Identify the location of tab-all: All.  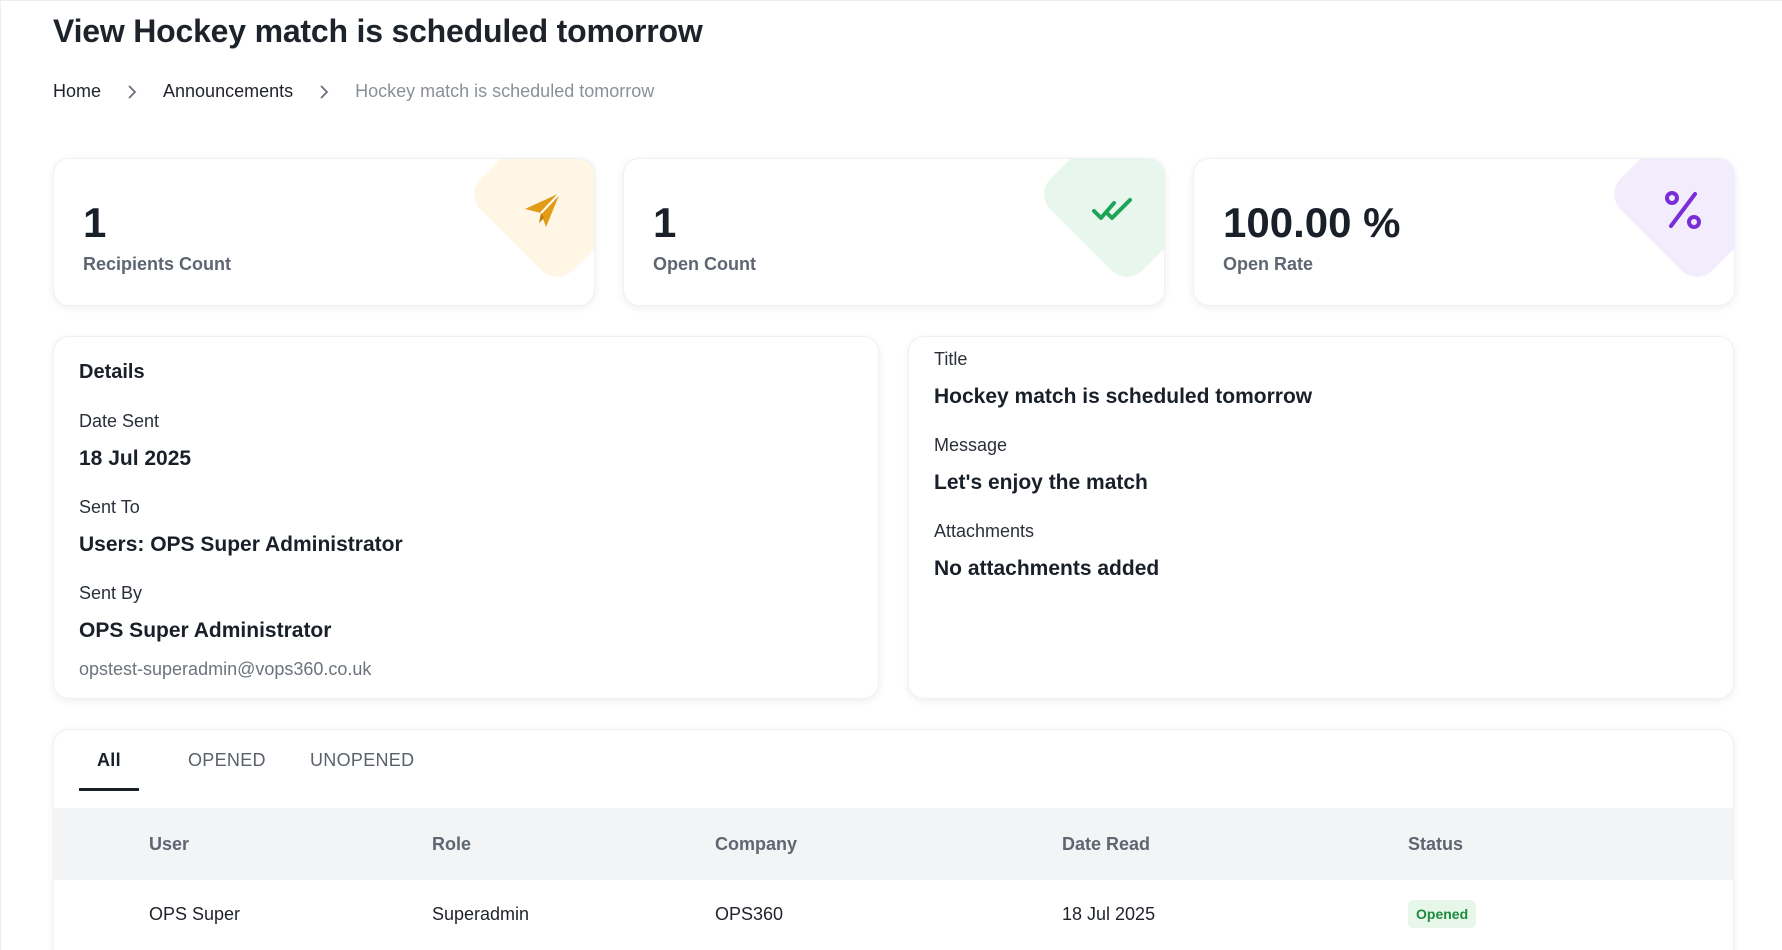
(109, 760).